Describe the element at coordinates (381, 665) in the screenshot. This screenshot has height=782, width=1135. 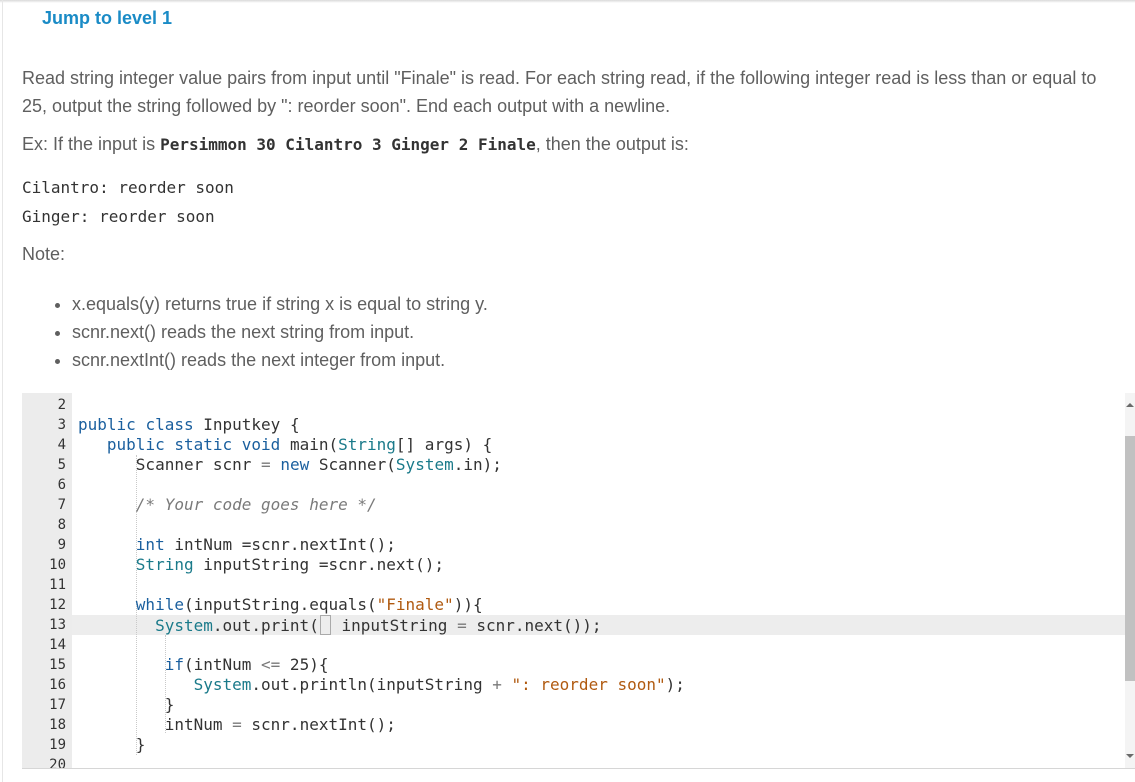
I see `code-line: if(intNum <= 25){` at that location.